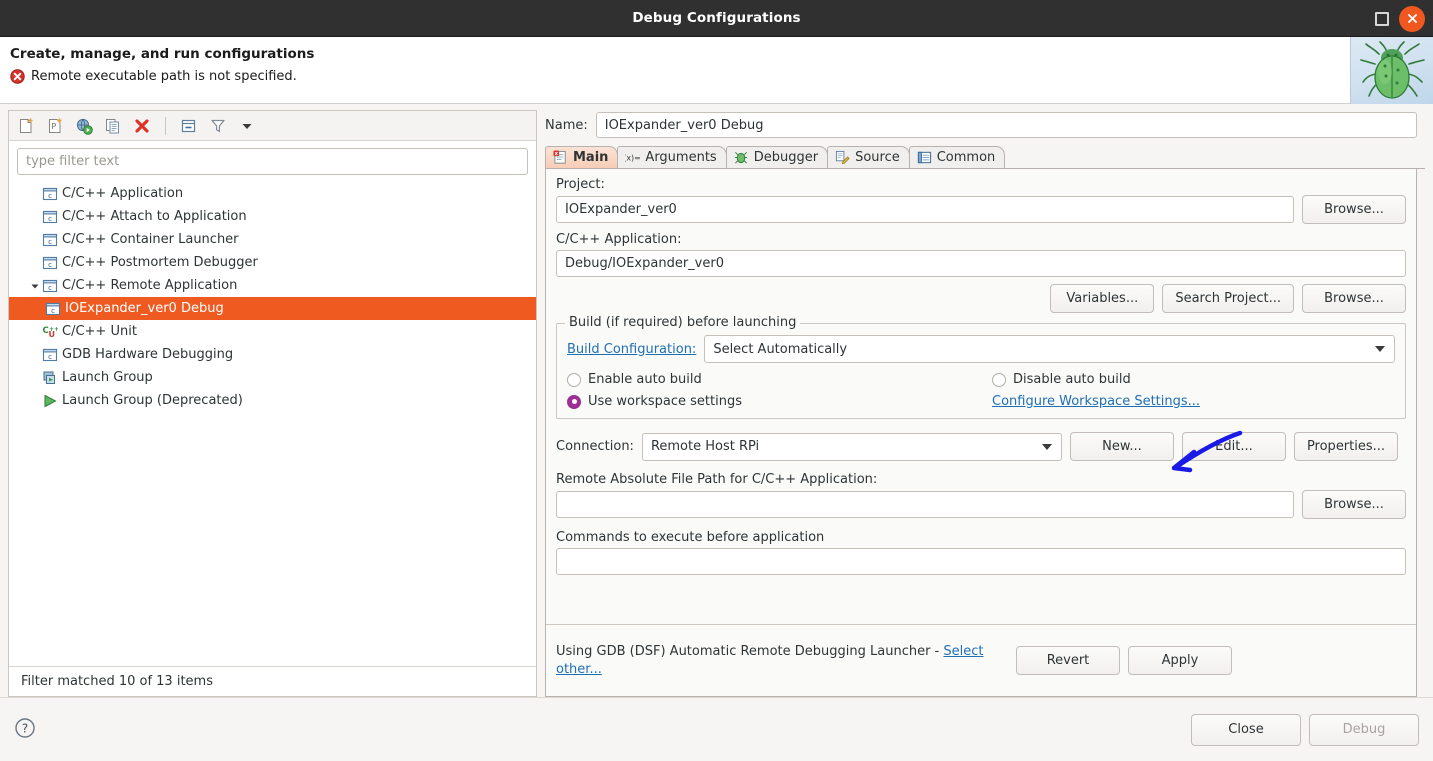  Describe the element at coordinates (716, 18) in the screenshot. I see `window-title: Debug Configurations` at that location.